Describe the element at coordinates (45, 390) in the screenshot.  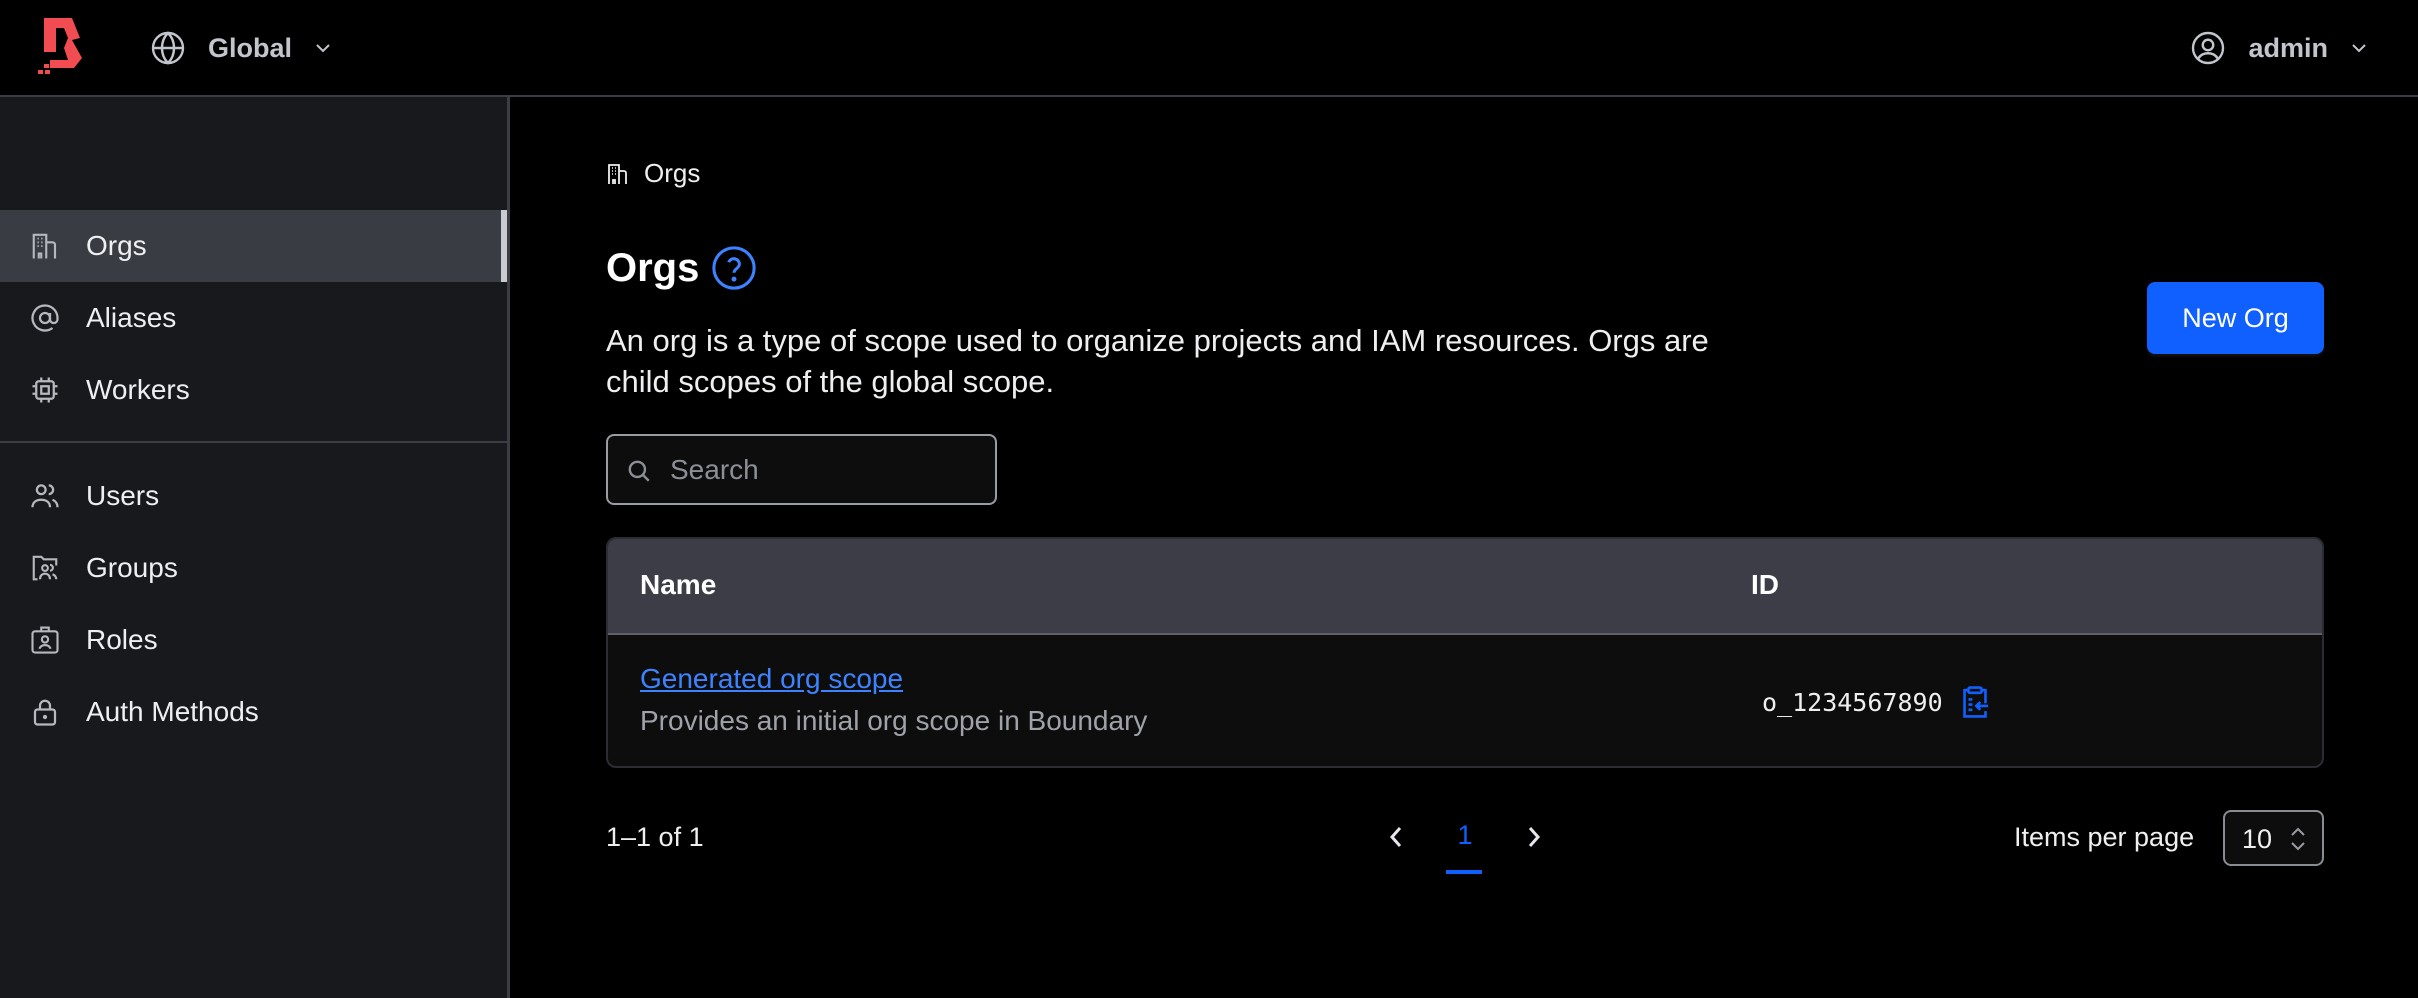
I see `cpu-icon` at that location.